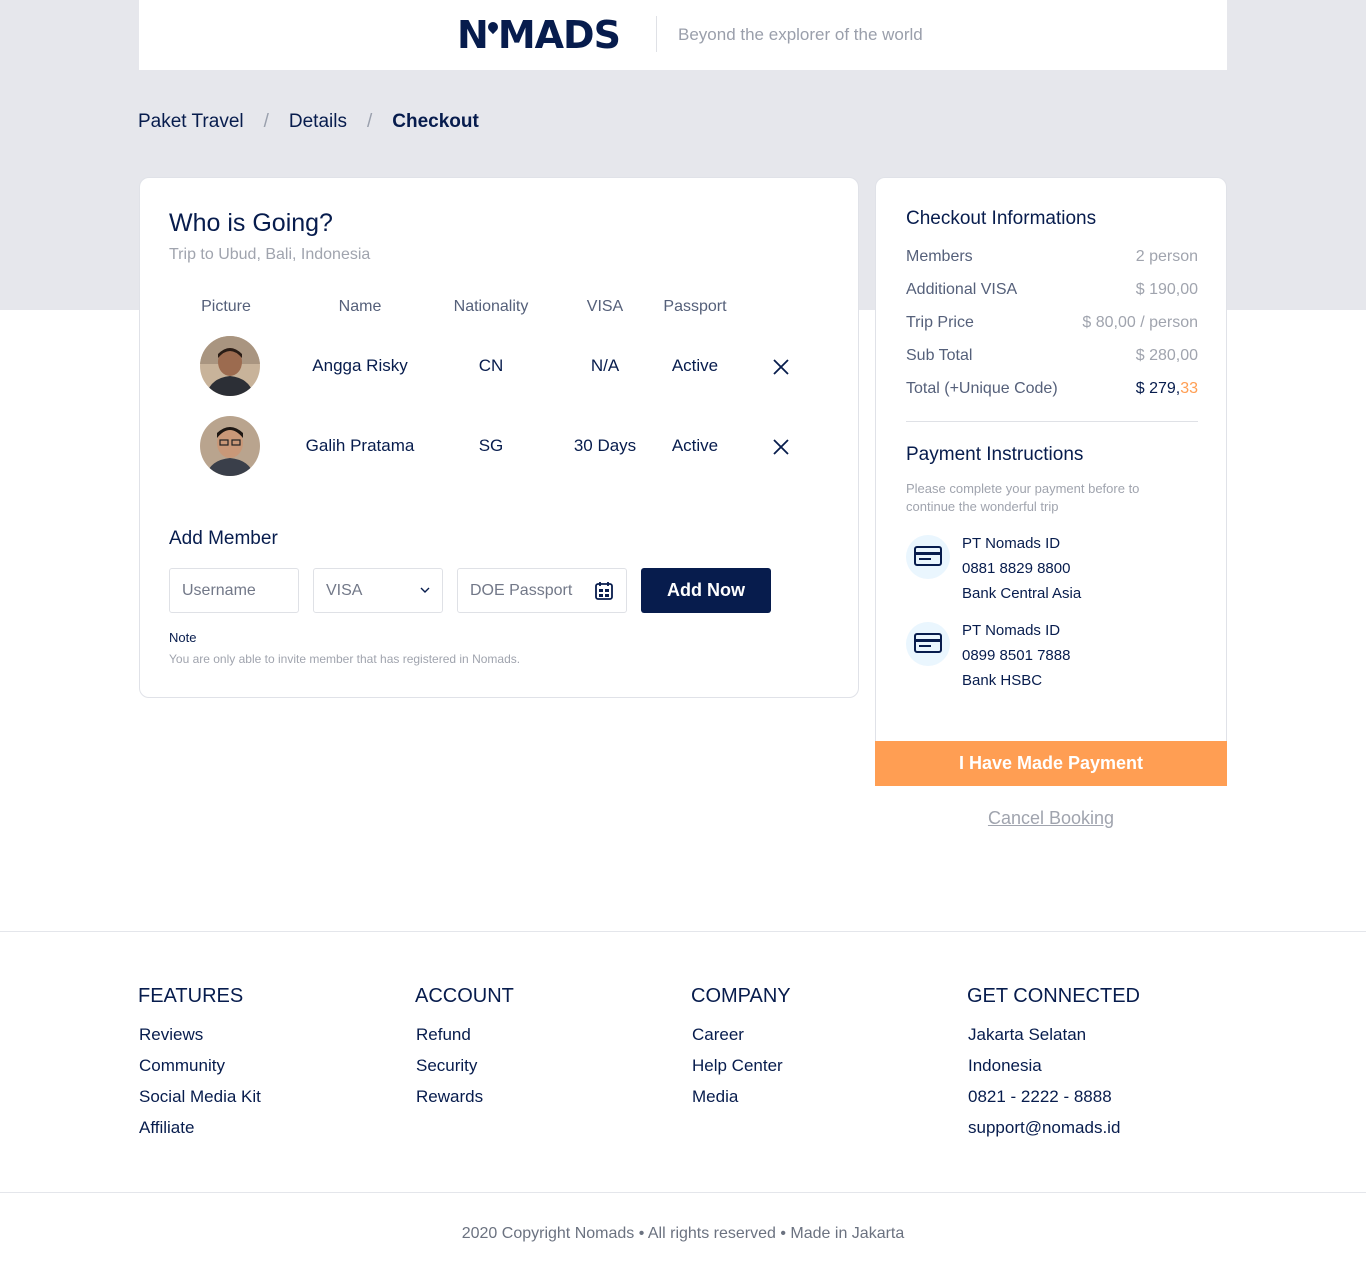 The height and width of the screenshot is (1277, 1366). What do you see at coordinates (939, 256) in the screenshot?
I see `row-label: Members` at bounding box center [939, 256].